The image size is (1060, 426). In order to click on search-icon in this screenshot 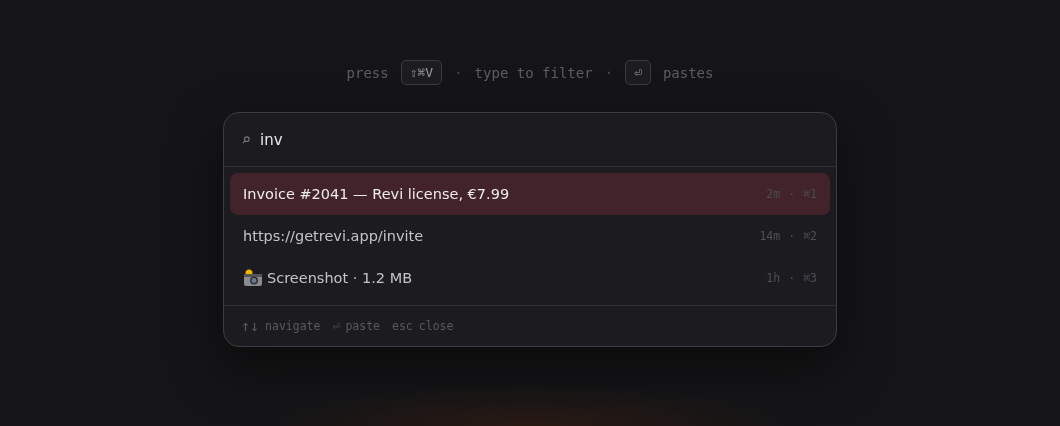, I will do `click(246, 139)`.